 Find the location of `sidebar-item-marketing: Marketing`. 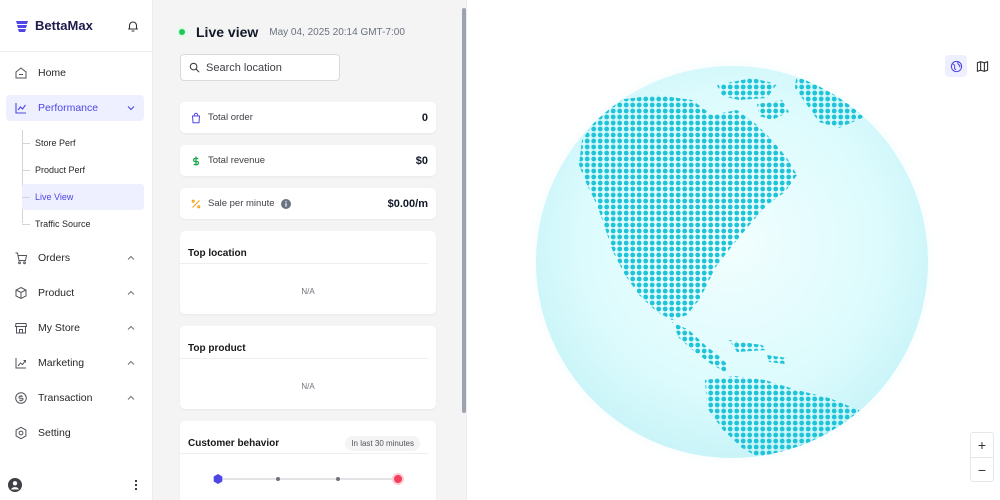

sidebar-item-marketing: Marketing is located at coordinates (75, 363).